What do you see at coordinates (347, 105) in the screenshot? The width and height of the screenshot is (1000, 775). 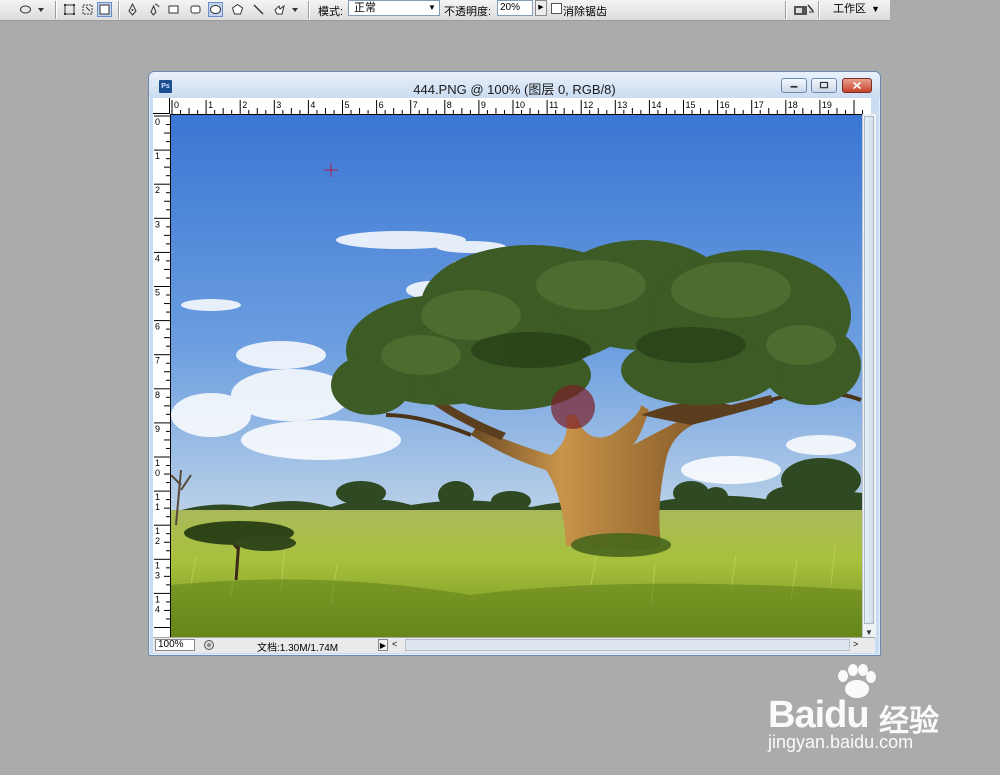 I see `ruler-top-number: 5` at bounding box center [347, 105].